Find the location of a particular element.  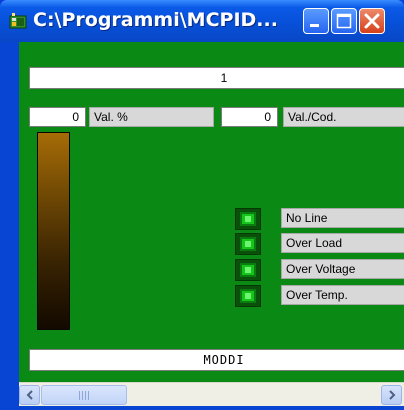

arrow-left-icon is located at coordinates (29, 395).